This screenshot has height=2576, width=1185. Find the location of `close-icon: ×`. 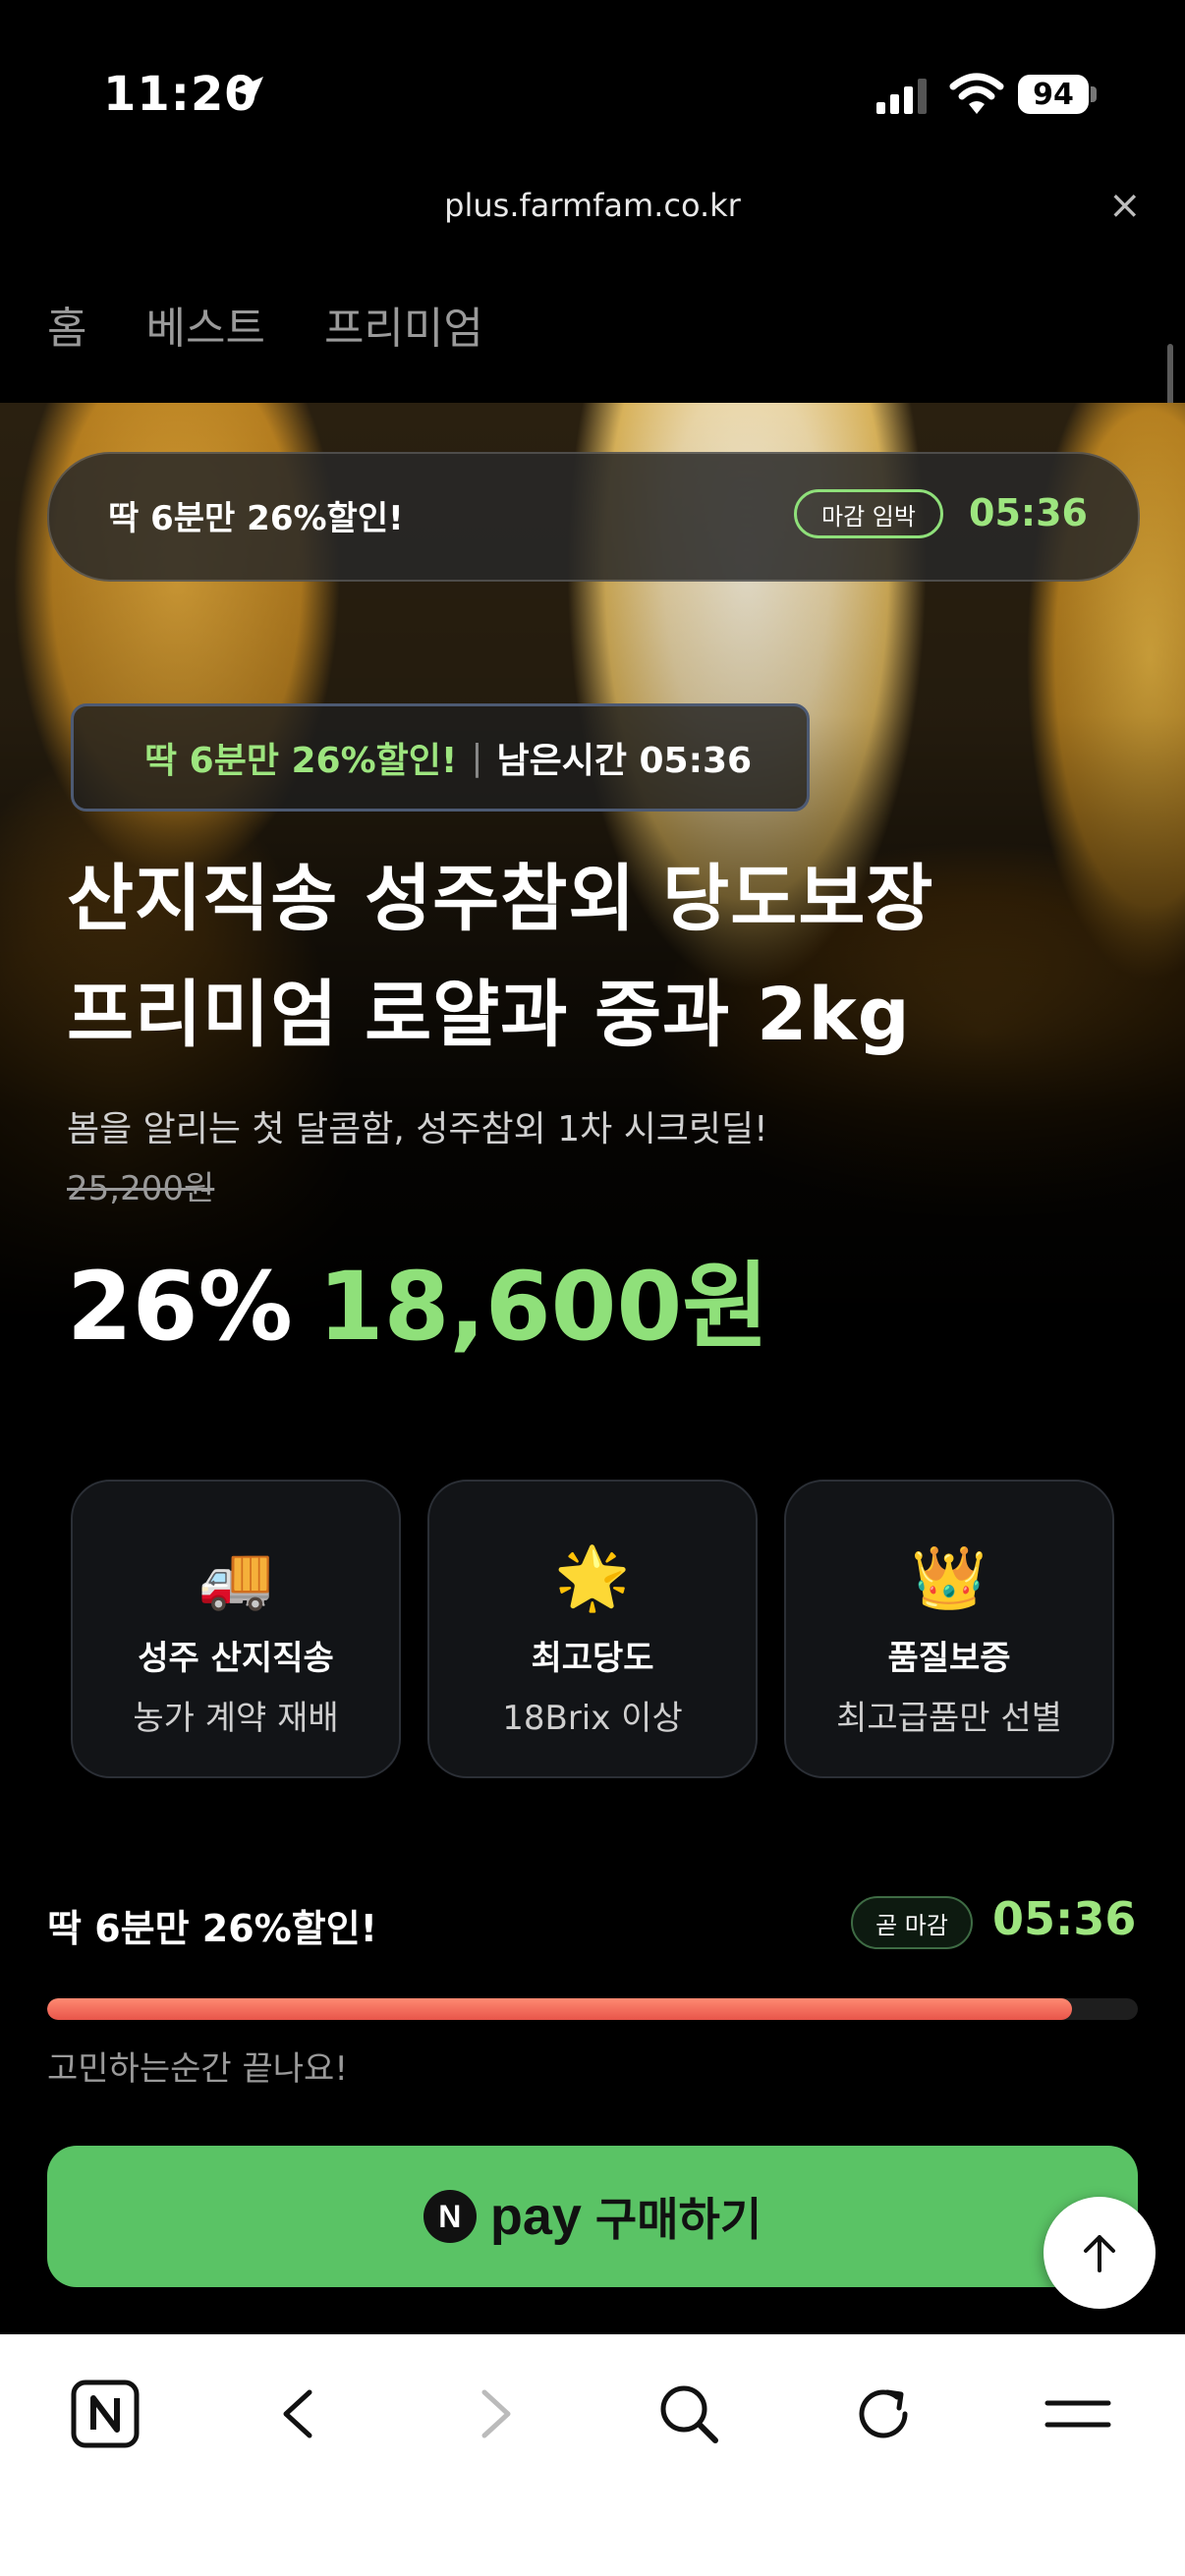

close-icon: × is located at coordinates (1125, 205).